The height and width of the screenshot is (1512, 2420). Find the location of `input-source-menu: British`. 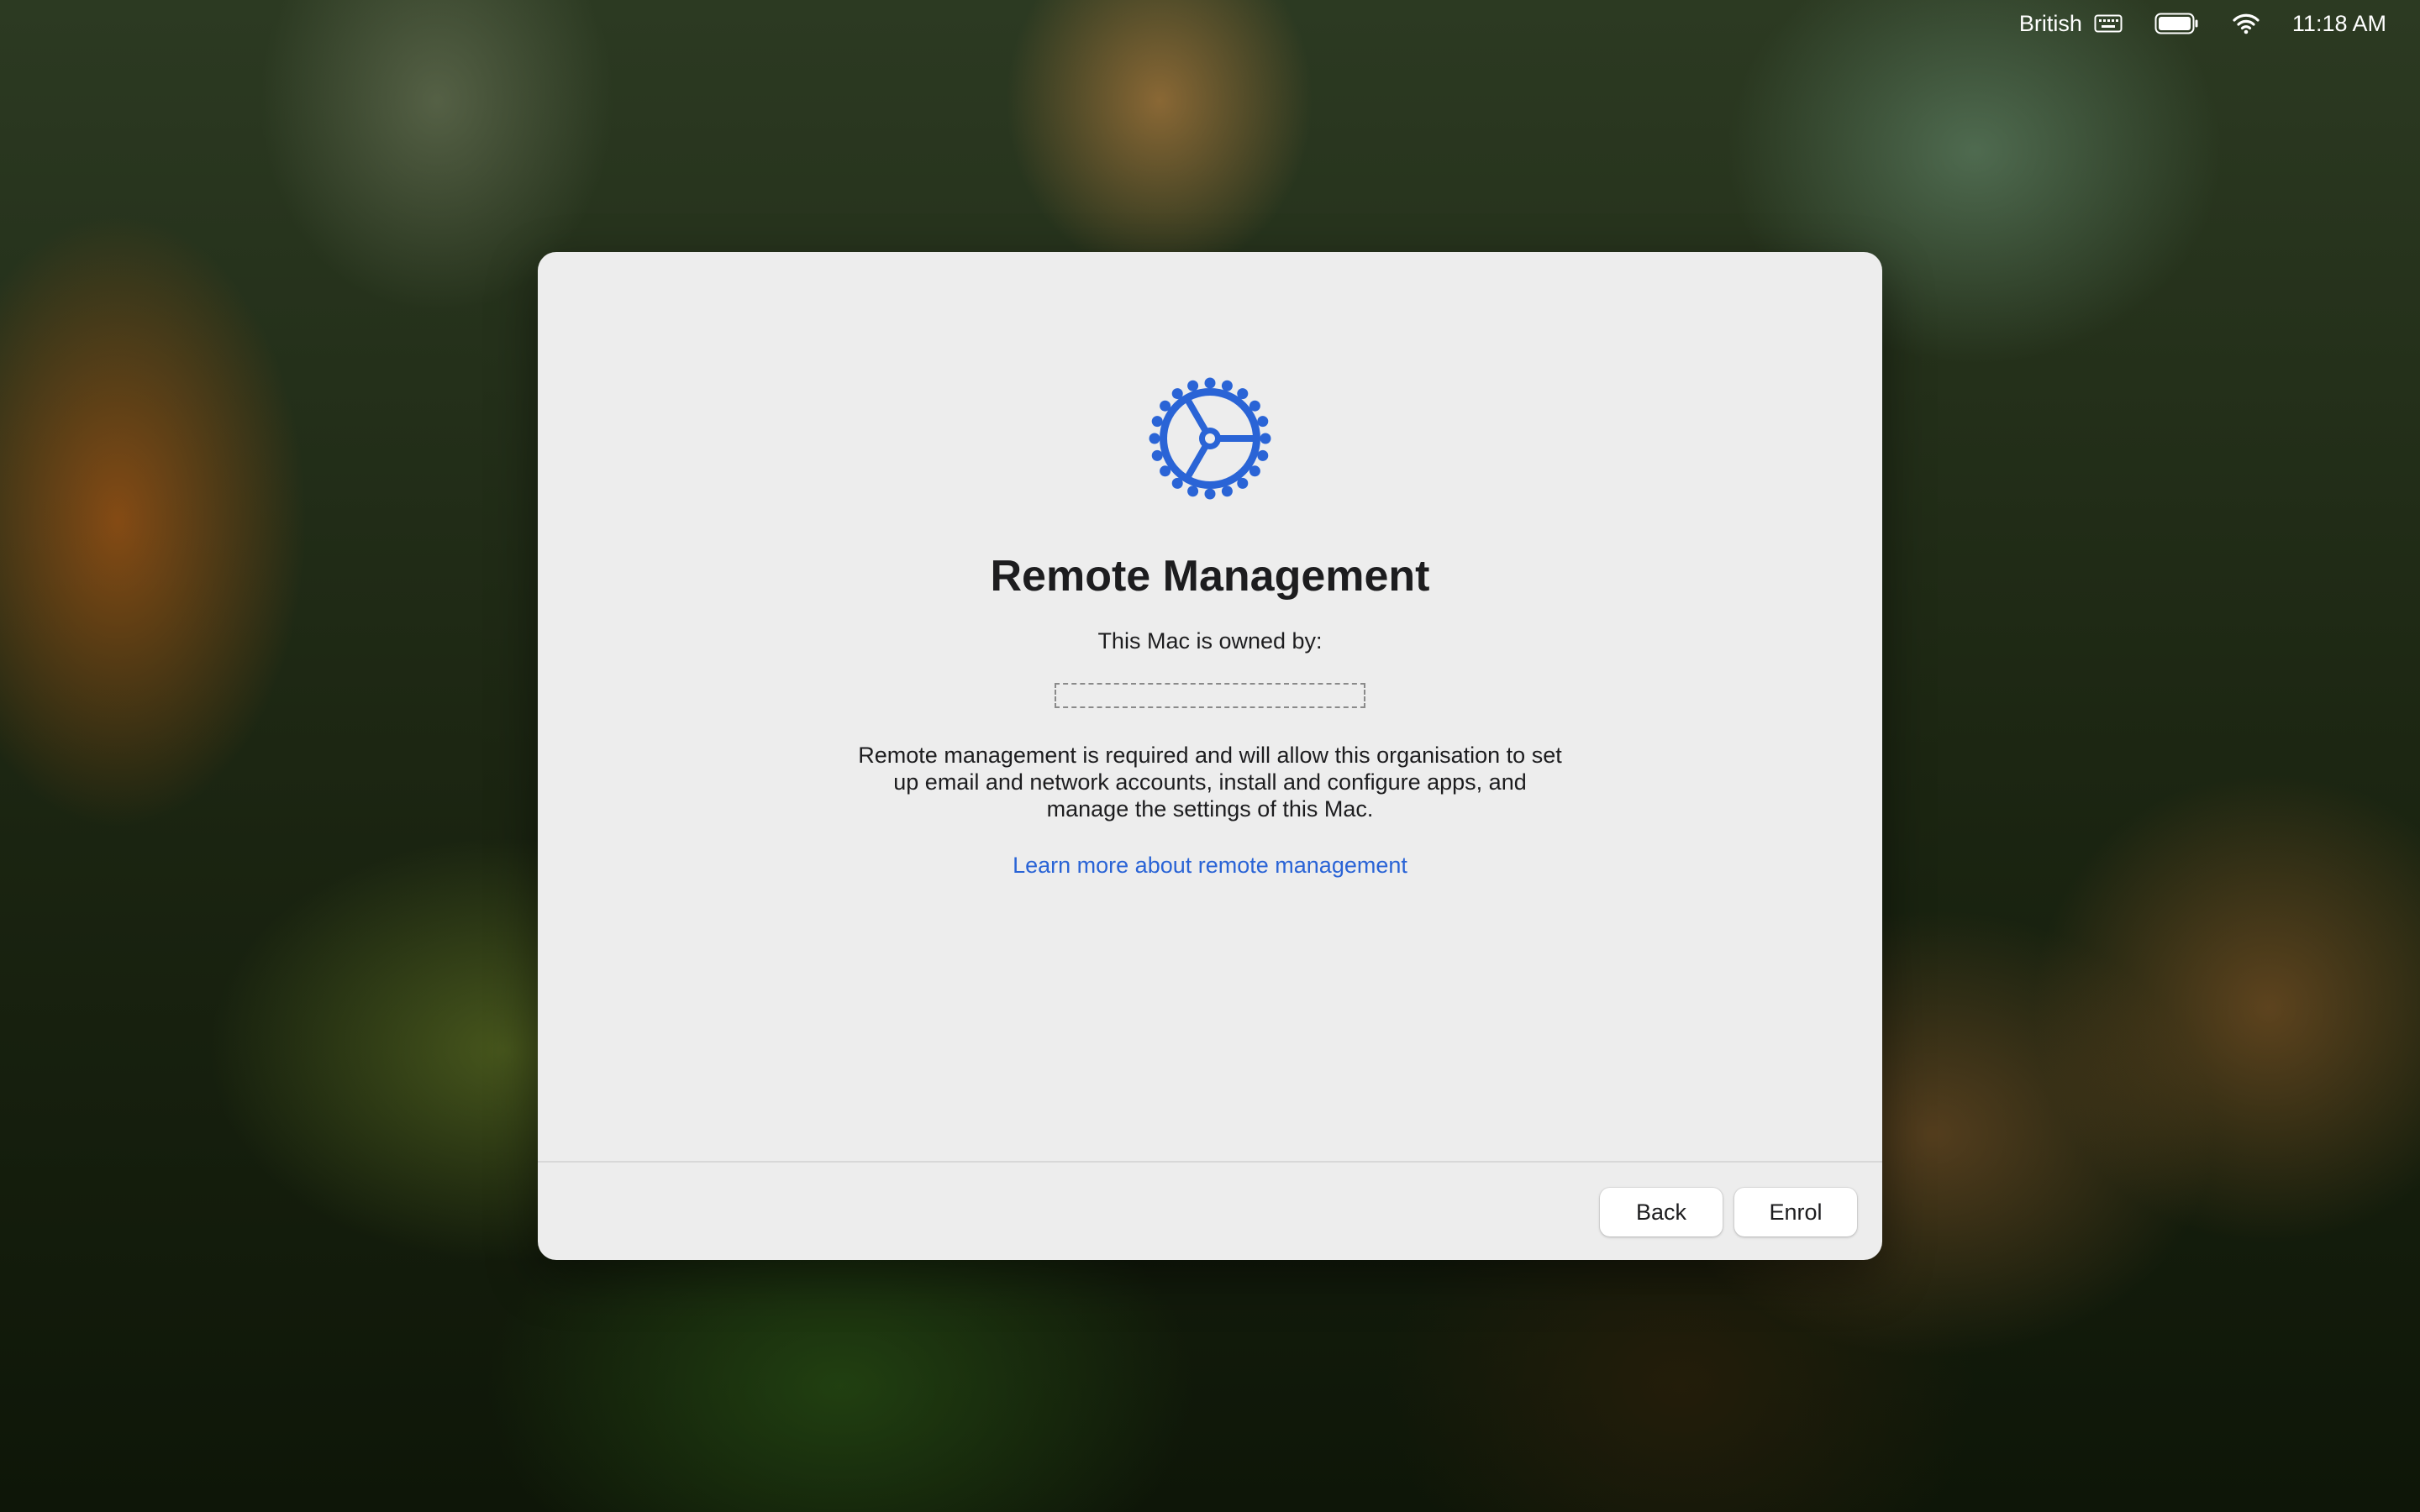

input-source-menu: British is located at coordinates (2071, 24).